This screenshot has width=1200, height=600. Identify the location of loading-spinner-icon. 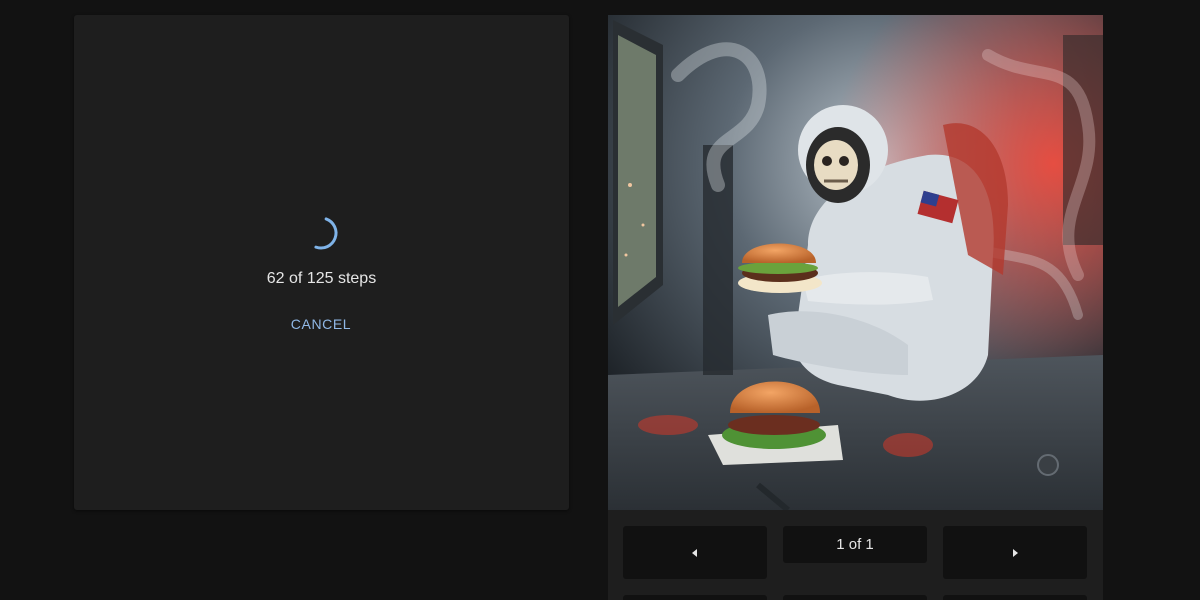
(321, 233).